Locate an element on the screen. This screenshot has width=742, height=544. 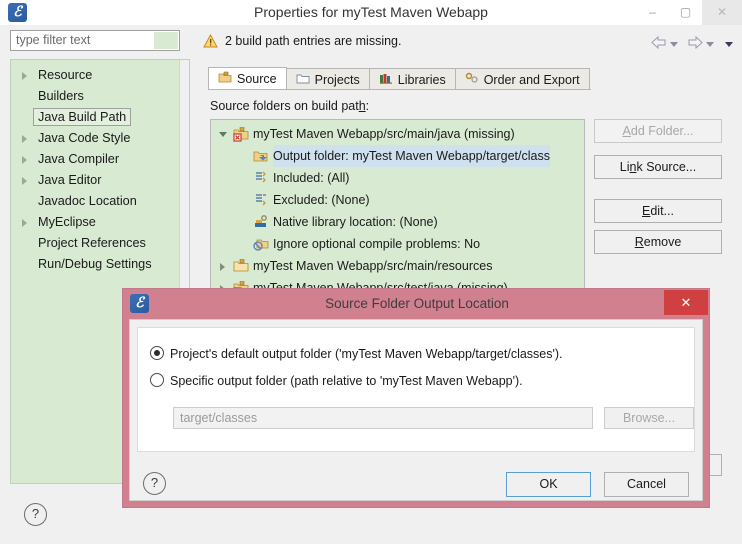
warning-message: 2 build path entries are missing. is located at coordinates (302, 41).